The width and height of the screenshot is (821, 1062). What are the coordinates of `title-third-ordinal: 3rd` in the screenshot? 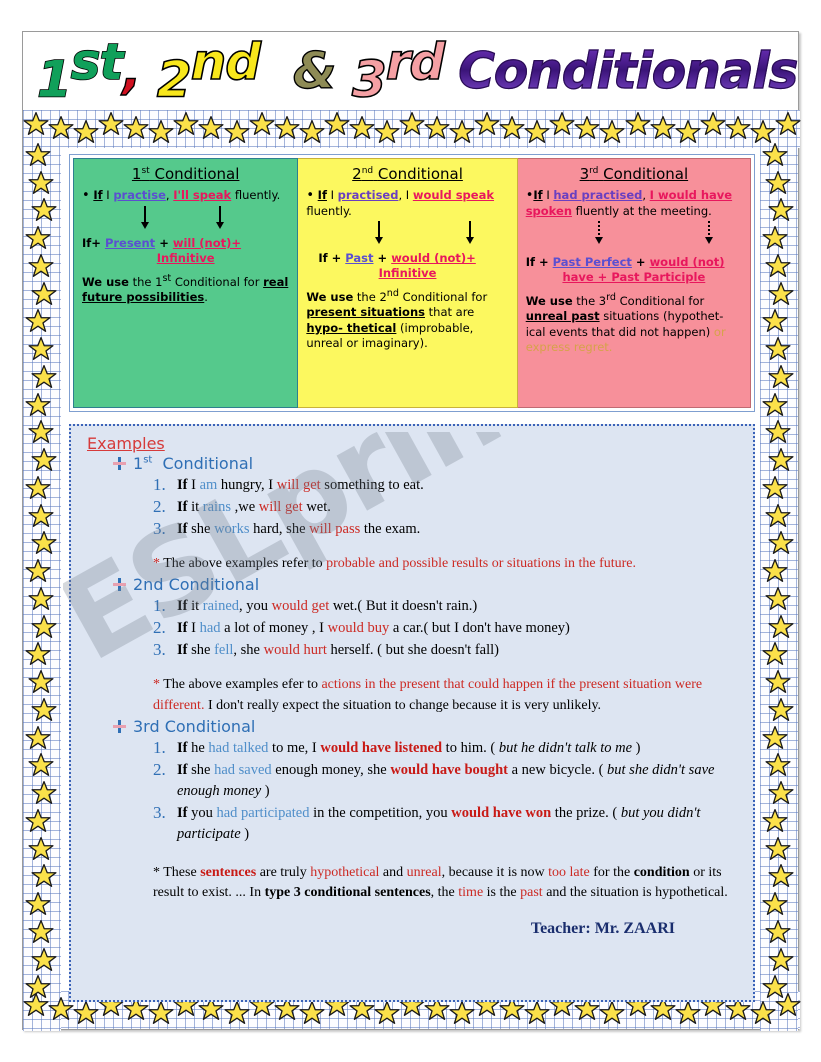 It's located at (398, 71).